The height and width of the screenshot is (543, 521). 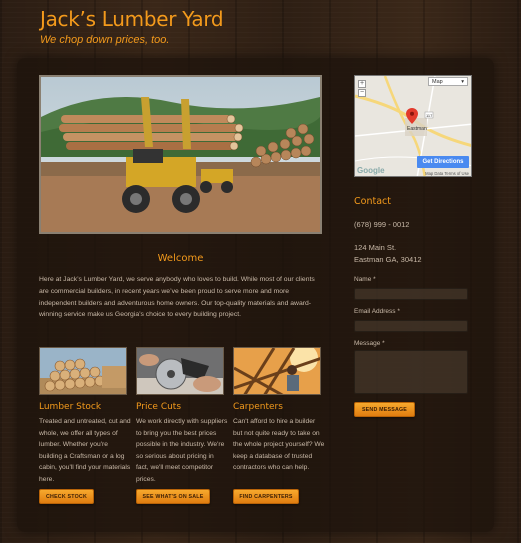 I want to click on map-pin-icon, so click(x=412, y=116).